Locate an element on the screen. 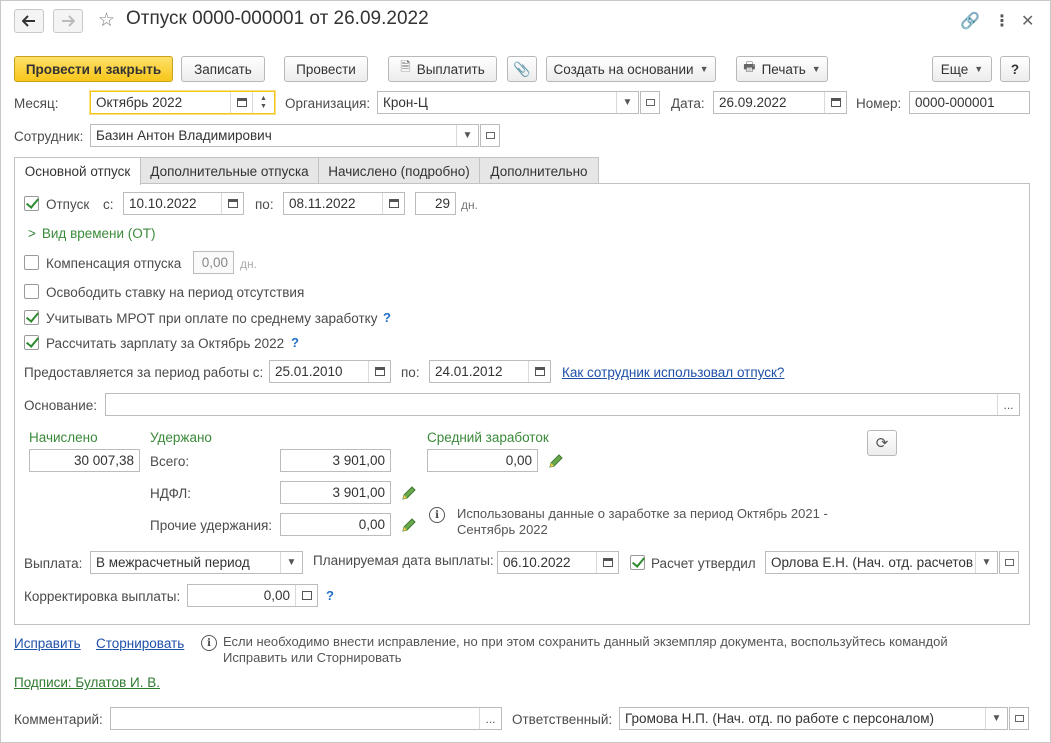 The height and width of the screenshot is (743, 1051). refresh-icon: ⟳ is located at coordinates (882, 443).